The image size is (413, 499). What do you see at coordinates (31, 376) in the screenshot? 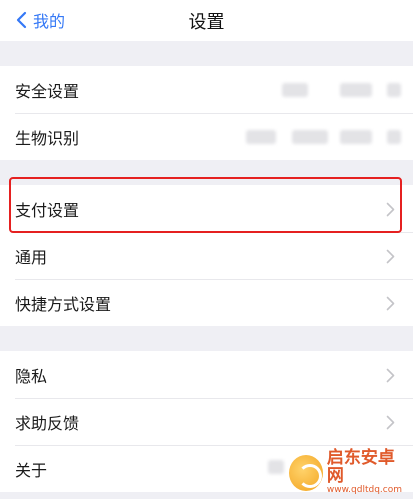
I see `settings-item-label: 隐私` at bounding box center [31, 376].